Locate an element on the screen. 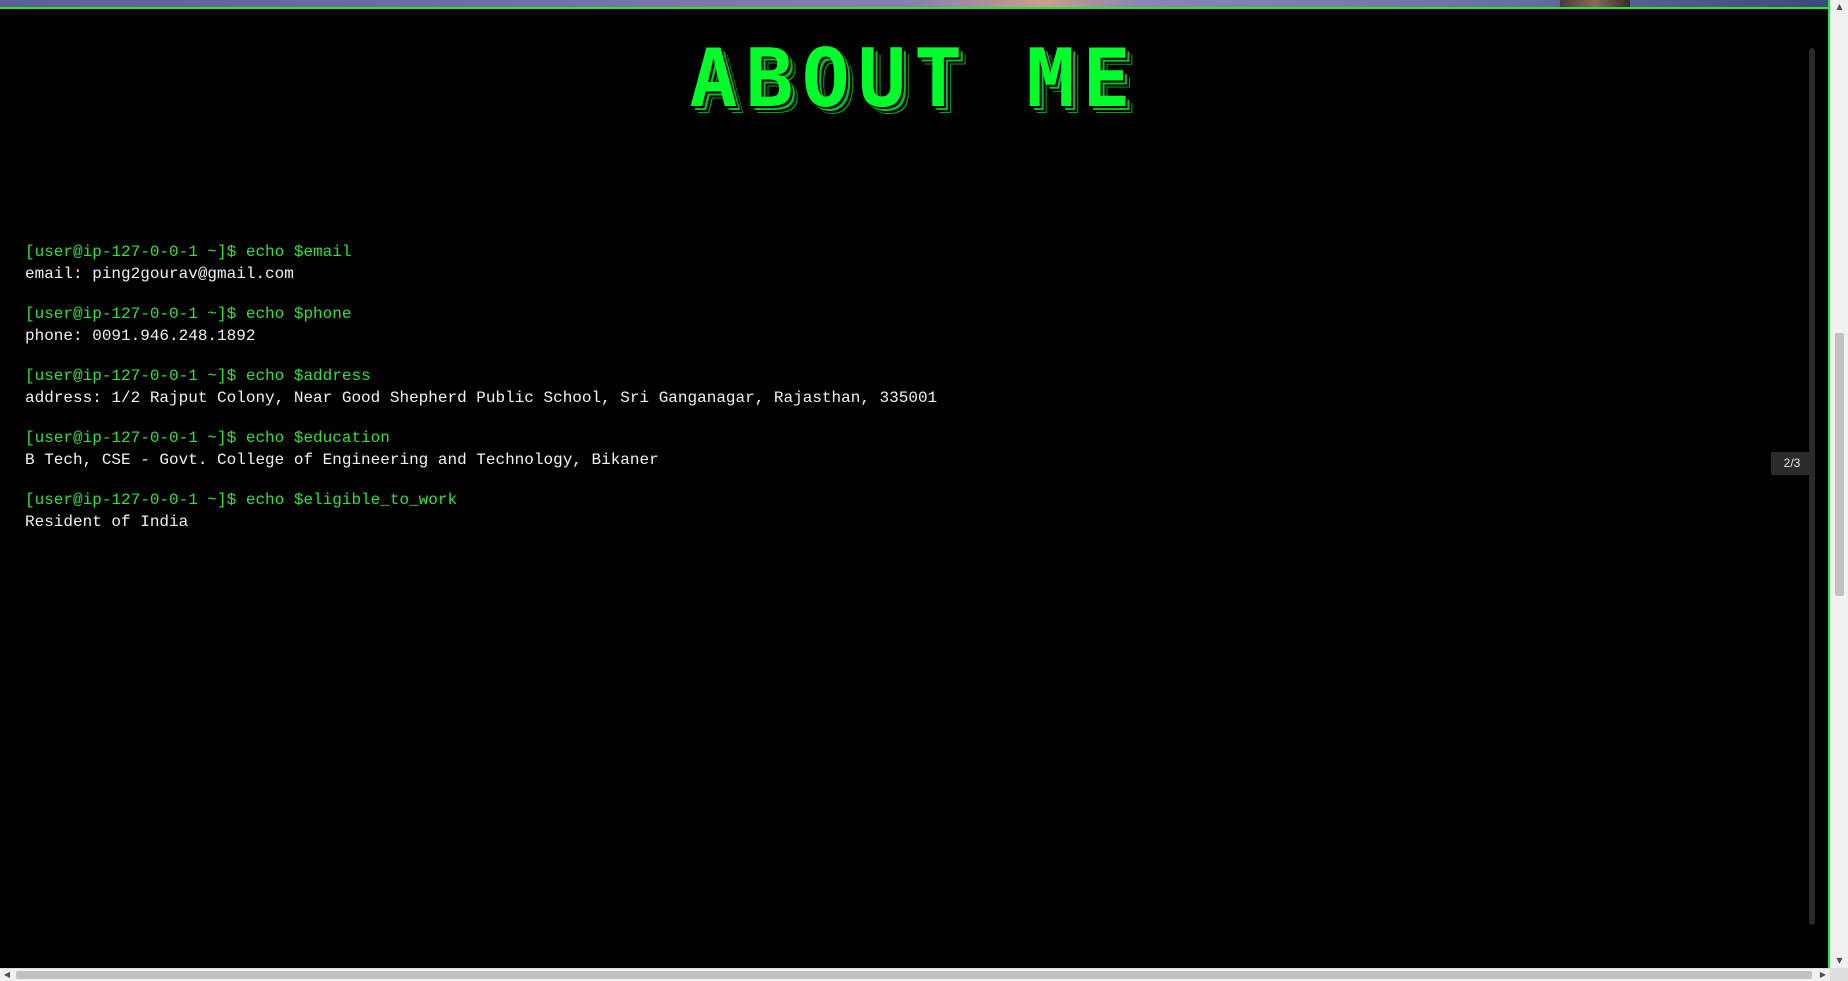 The image size is (1848, 981). terminal-prompt: [user@ip-127-0-0-1 ~]$ echo $email is located at coordinates (188, 252).